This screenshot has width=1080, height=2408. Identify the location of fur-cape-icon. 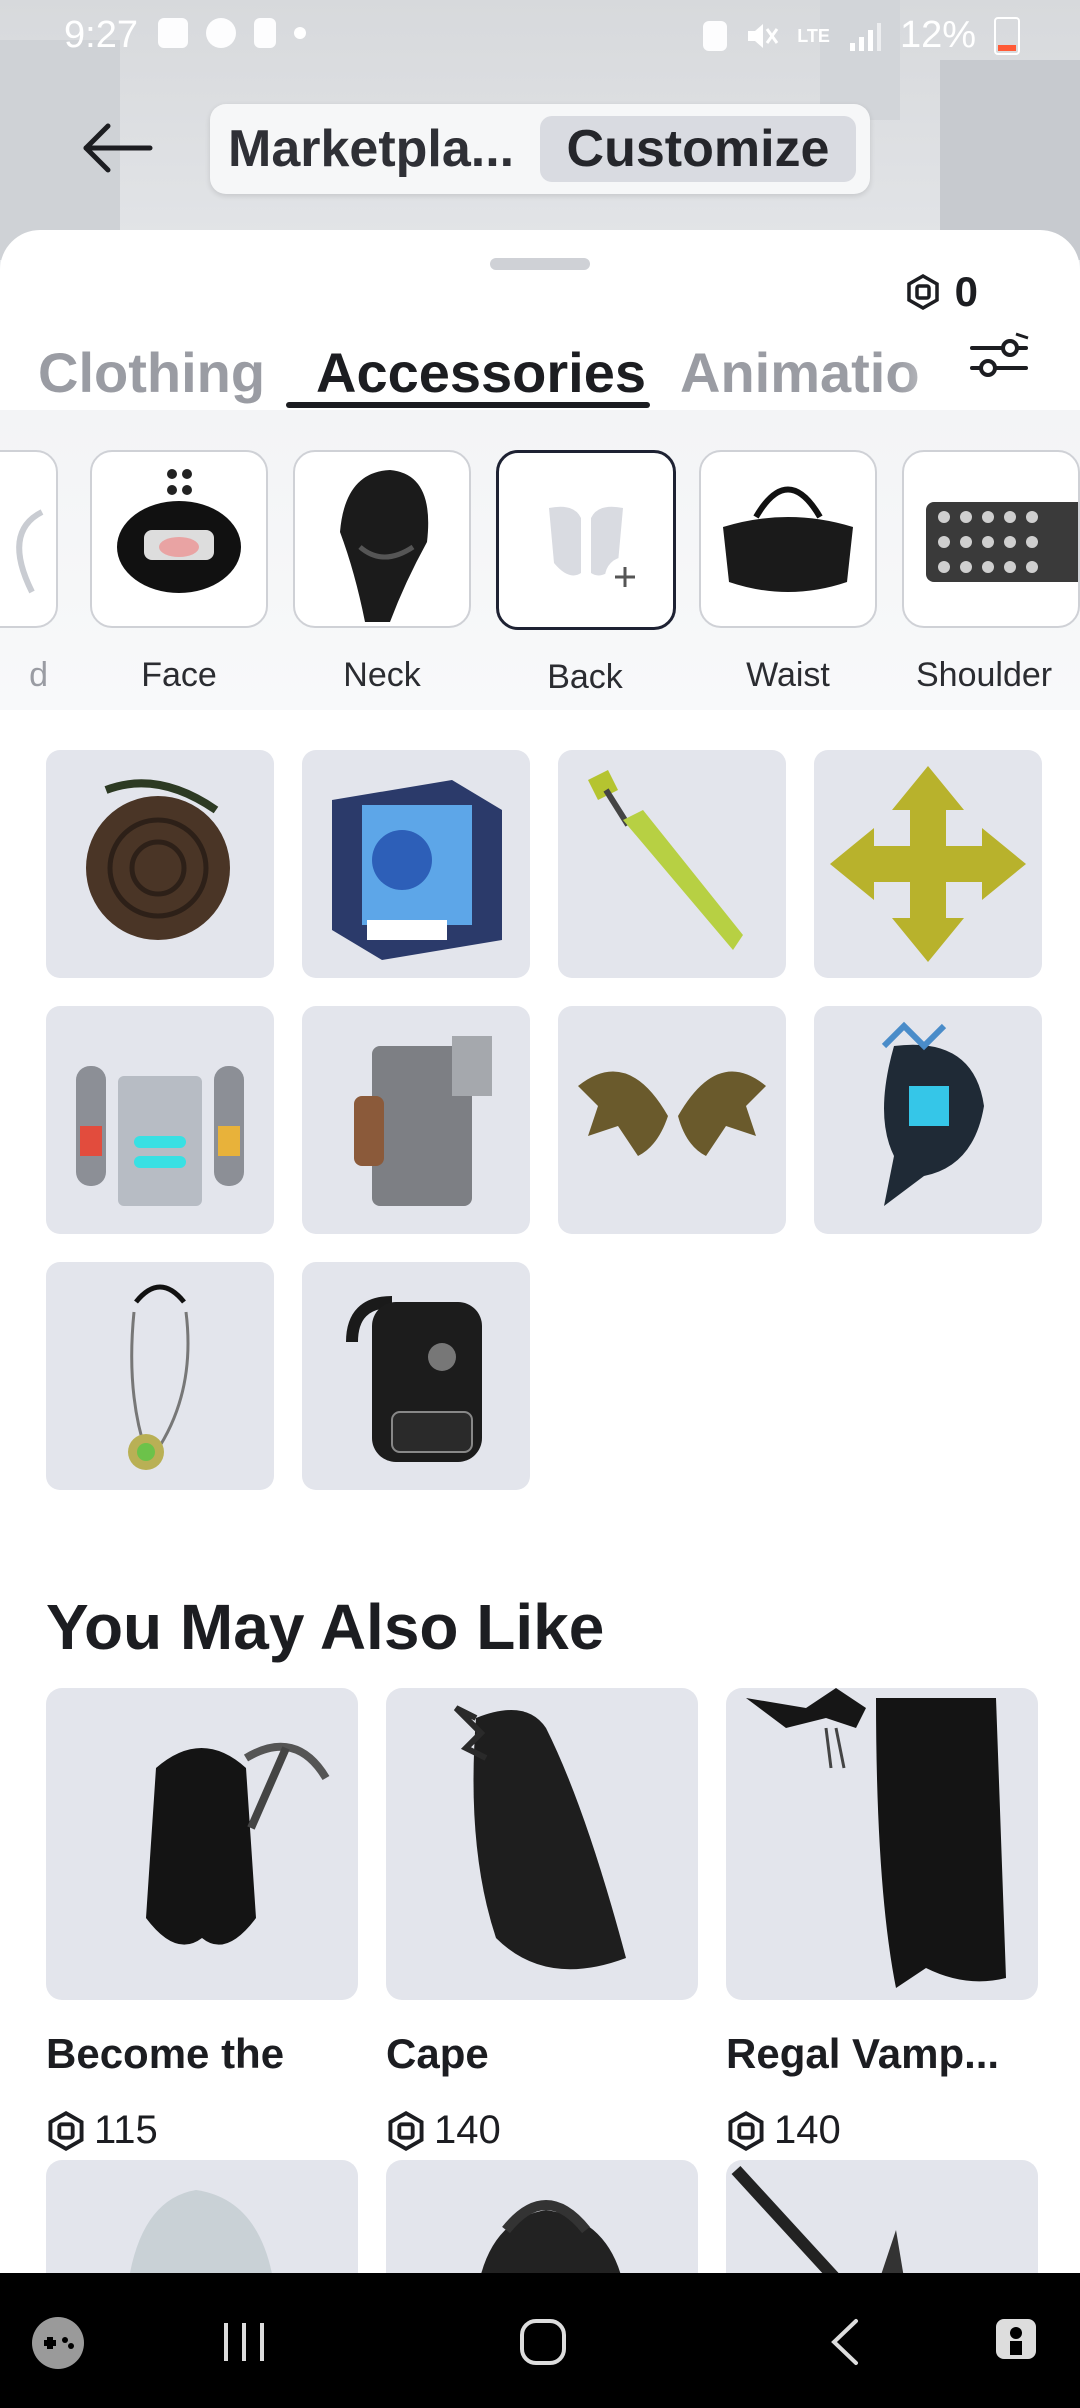
(539, 1837).